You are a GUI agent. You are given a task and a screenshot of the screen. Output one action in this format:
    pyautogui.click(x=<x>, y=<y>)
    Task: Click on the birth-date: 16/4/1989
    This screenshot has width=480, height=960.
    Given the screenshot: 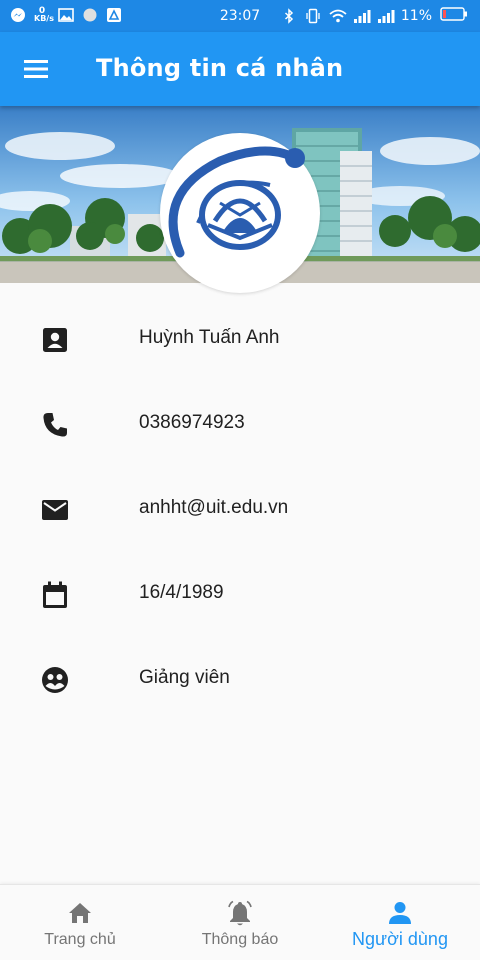 What is the action you would take?
    pyautogui.click(x=181, y=592)
    